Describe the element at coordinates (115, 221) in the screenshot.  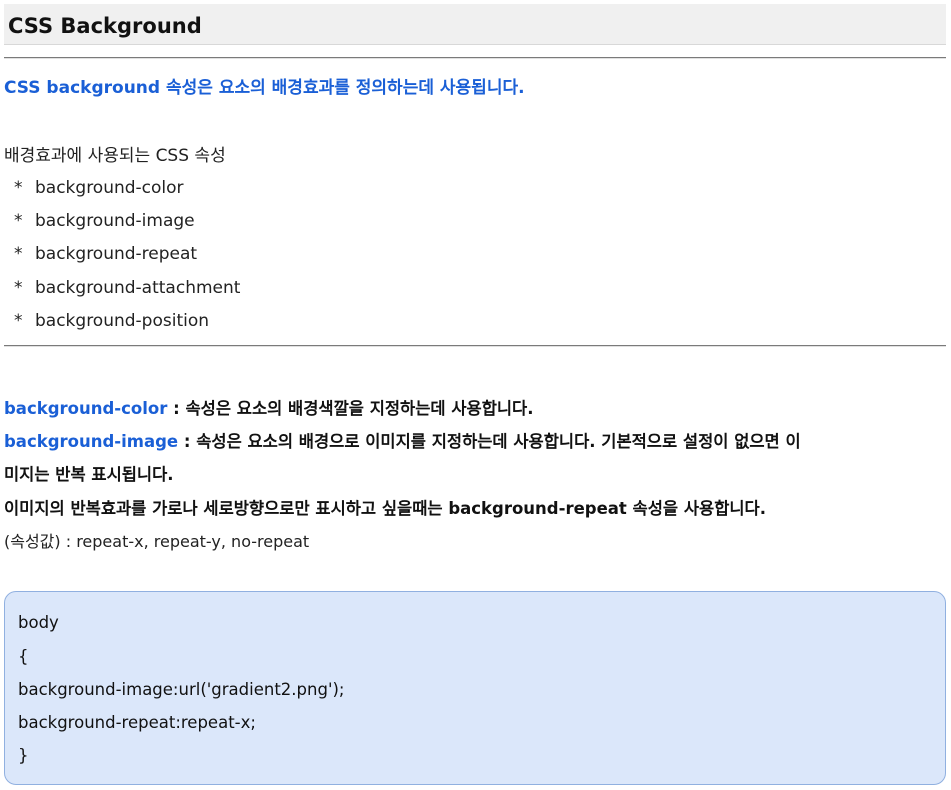
I see `property-name: background-image` at that location.